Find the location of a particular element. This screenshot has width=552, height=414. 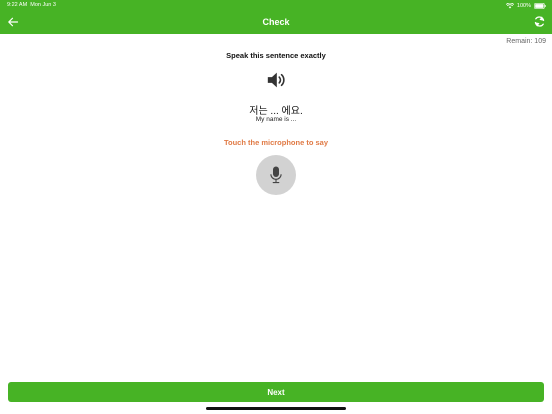

home-indicator is located at coordinates (276, 408).